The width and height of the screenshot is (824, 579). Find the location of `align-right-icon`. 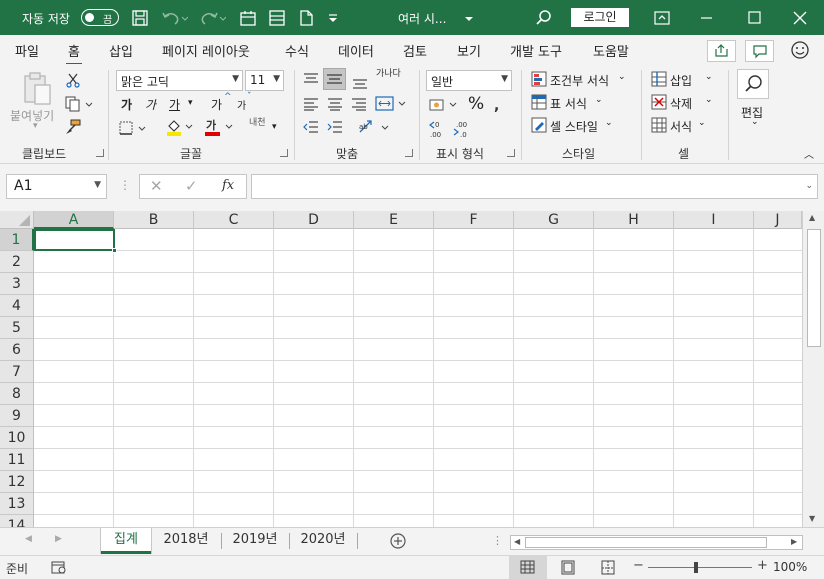

align-right-icon is located at coordinates (359, 104).